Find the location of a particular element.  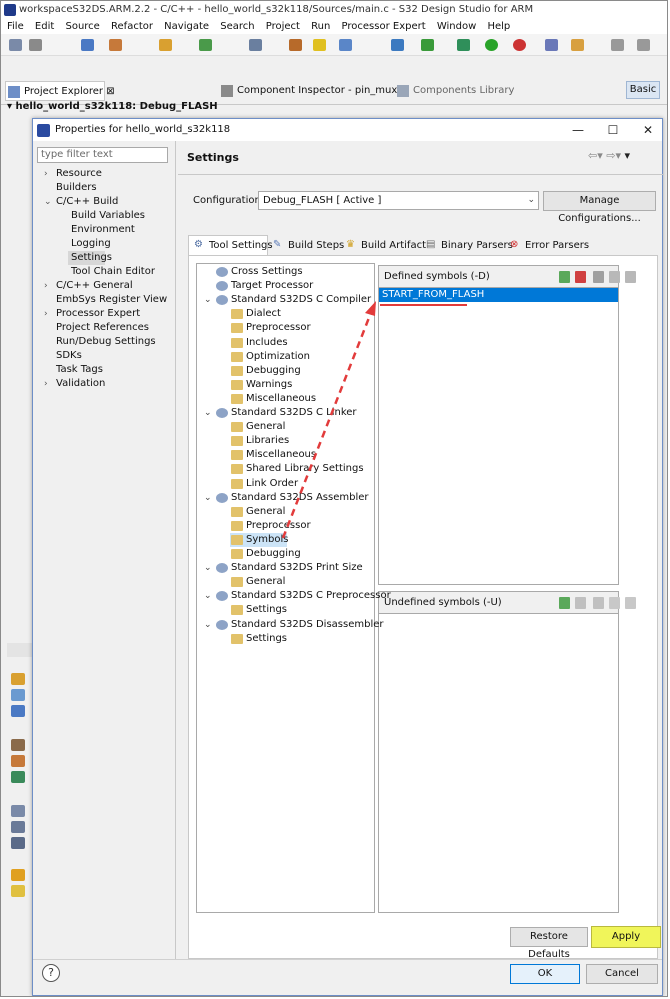

tree-item-sdks: SDKs is located at coordinates (69, 356).